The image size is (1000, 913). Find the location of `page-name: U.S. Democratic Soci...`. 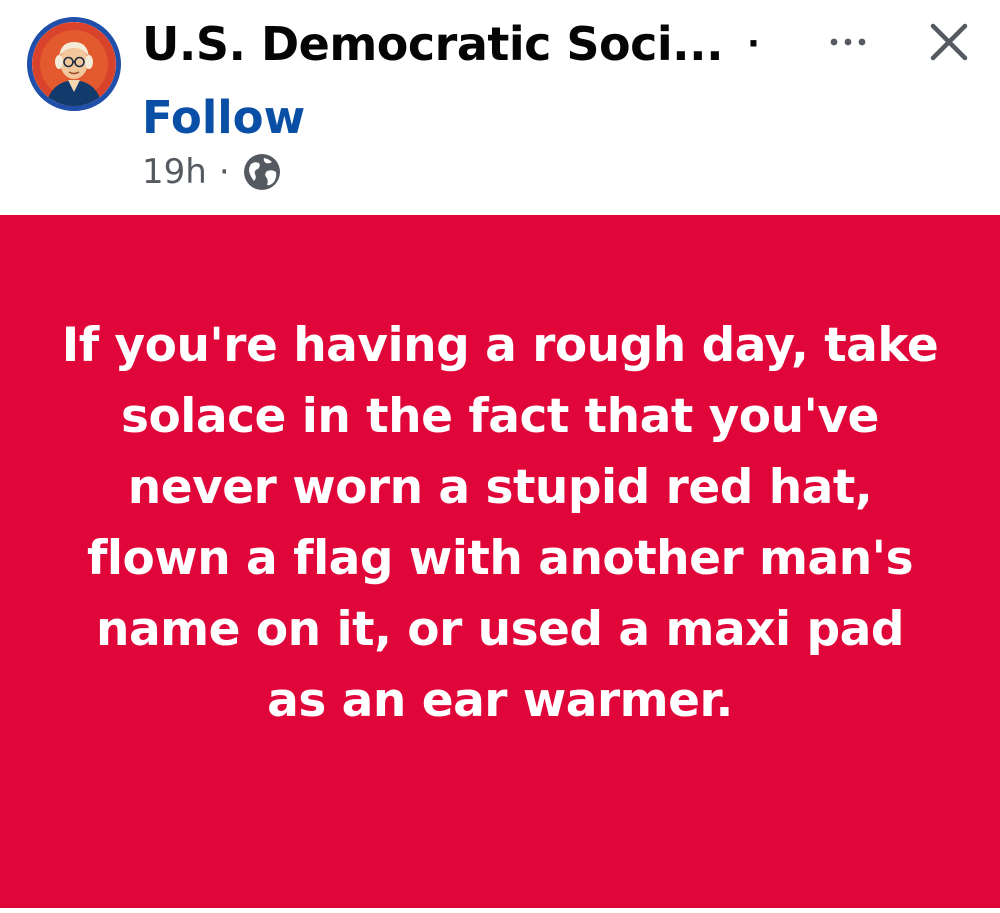

page-name: U.S. Democratic Soci... is located at coordinates (433, 44).